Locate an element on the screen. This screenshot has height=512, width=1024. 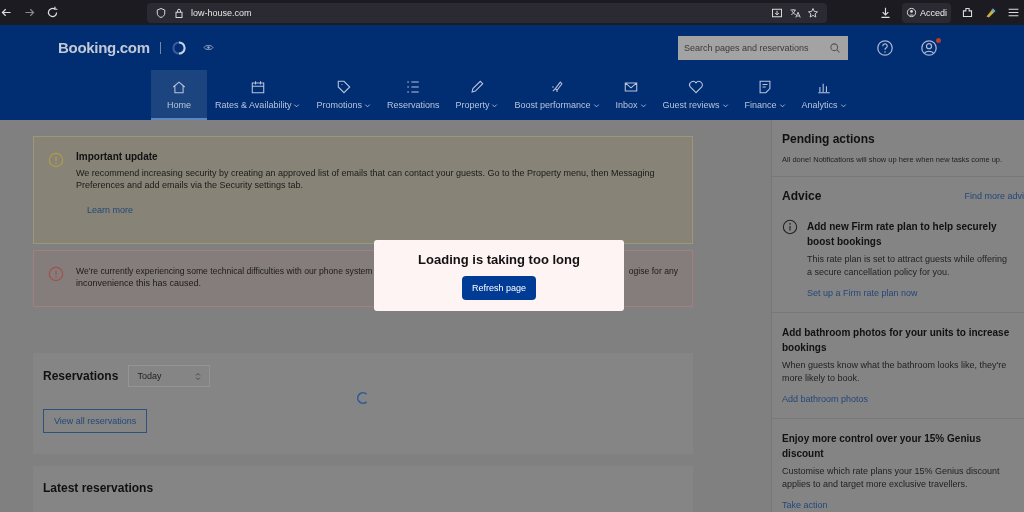
loading-spinner-icon is located at coordinates (178, 47).